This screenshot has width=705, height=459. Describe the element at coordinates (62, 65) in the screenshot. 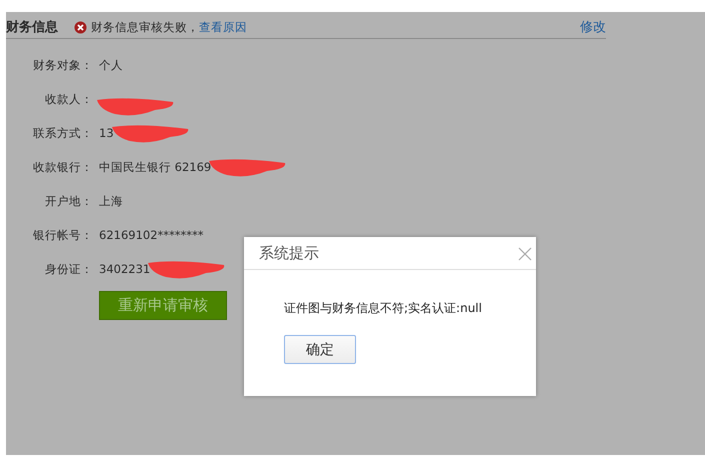

I see `field-label: 财务对象：` at that location.